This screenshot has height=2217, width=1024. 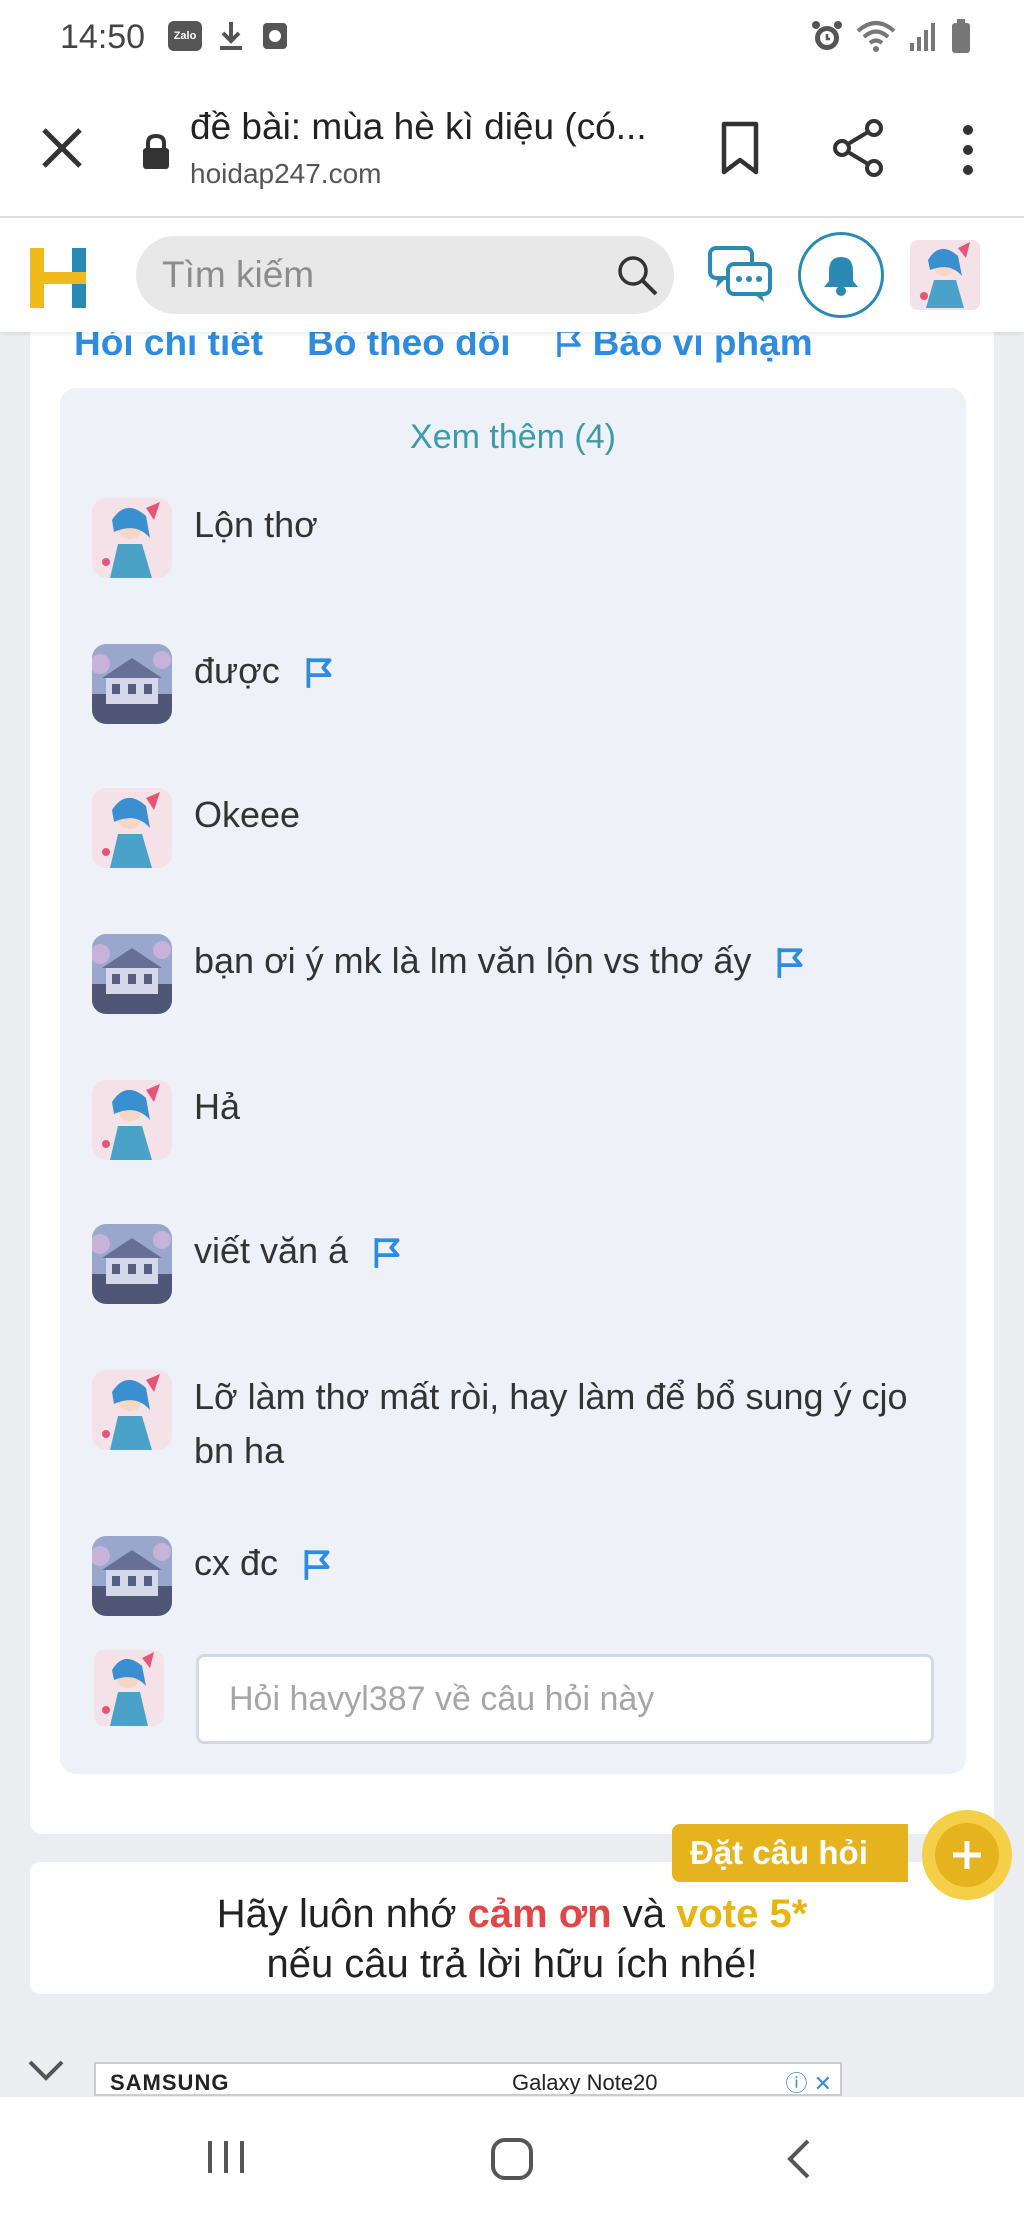 What do you see at coordinates (945, 275) in the screenshot?
I see `user-avatar` at bounding box center [945, 275].